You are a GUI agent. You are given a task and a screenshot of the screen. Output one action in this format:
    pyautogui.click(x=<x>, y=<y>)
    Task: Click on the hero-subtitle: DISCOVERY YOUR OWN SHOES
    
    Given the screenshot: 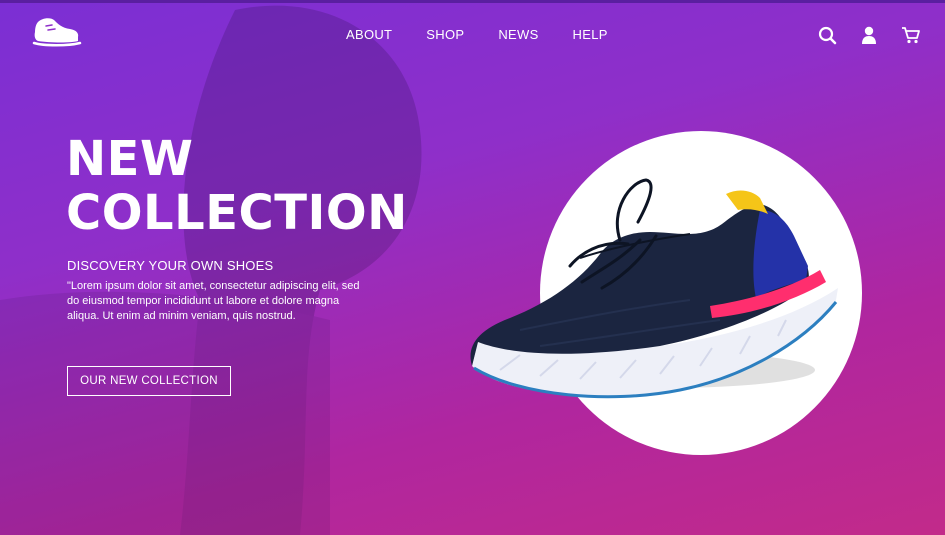 What is the action you would take?
    pyautogui.click(x=170, y=265)
    